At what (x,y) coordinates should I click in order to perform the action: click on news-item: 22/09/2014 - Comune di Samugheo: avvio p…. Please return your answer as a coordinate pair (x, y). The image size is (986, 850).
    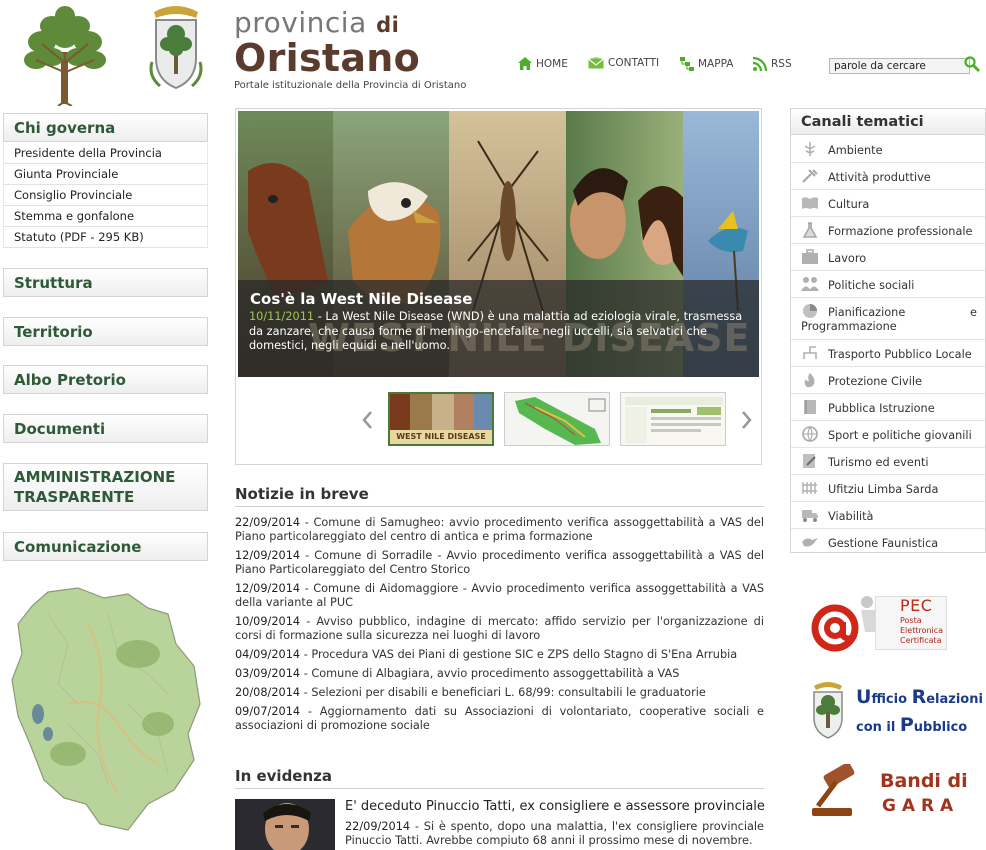
    Looking at the image, I should click on (499, 530).